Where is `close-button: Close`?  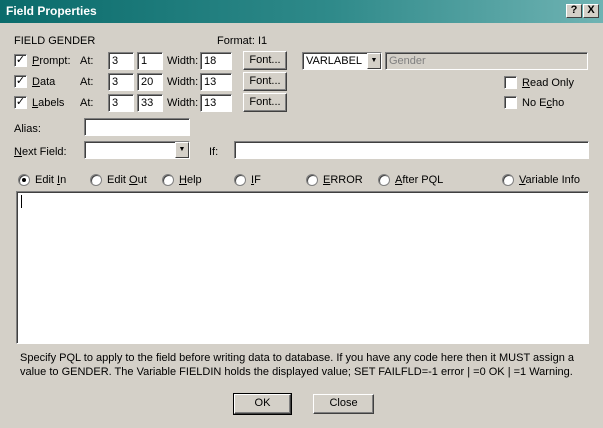
close-button: Close is located at coordinates (343, 404).